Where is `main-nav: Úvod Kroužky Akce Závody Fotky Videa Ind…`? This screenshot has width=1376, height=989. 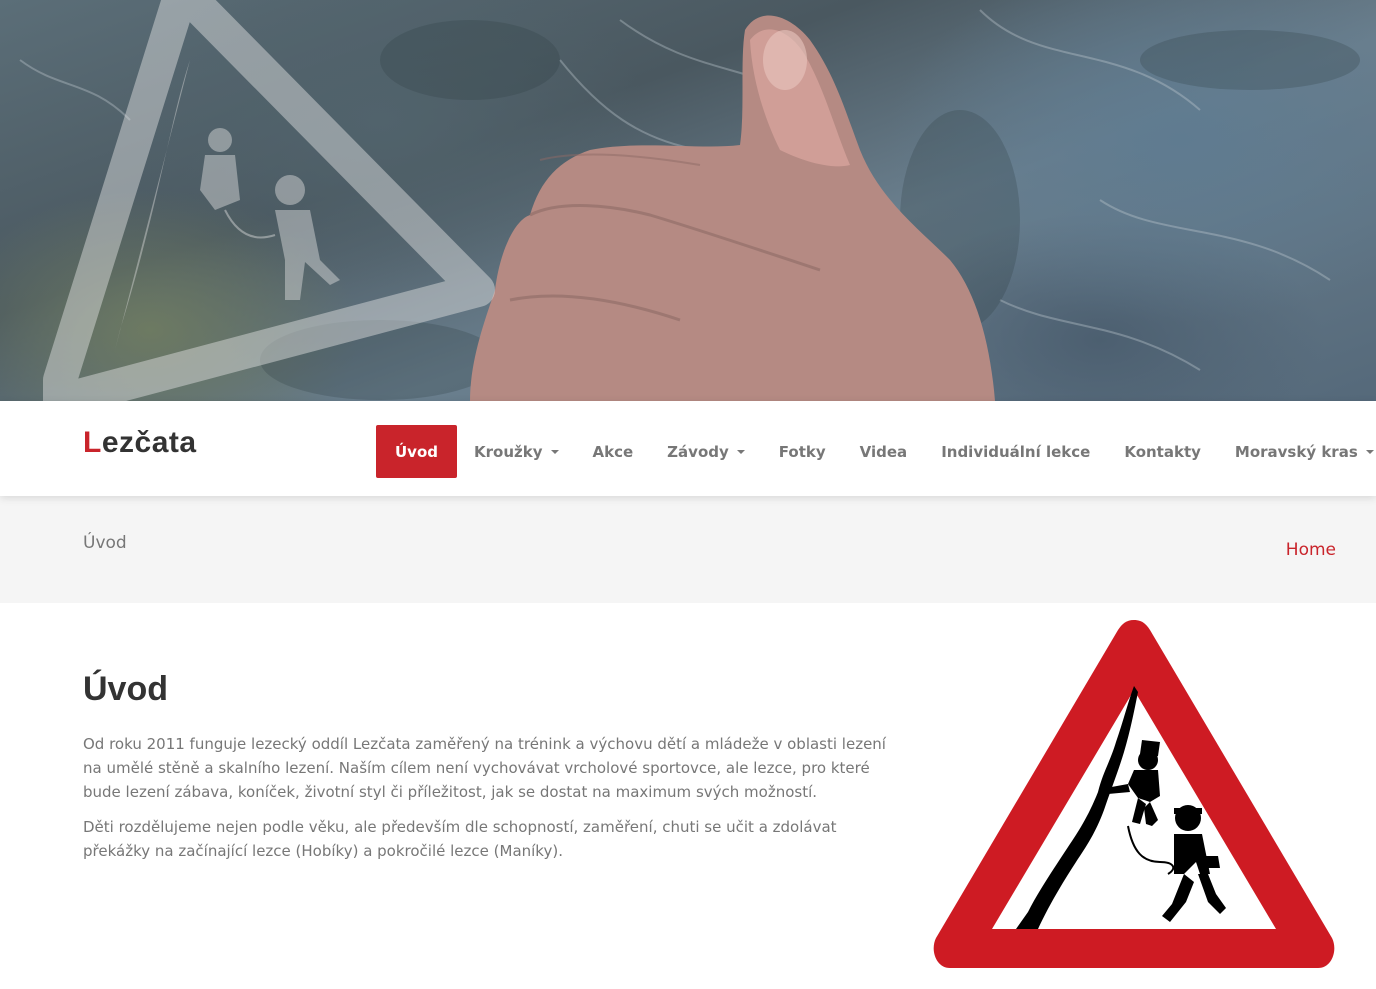
main-nav: Úvod Kroužky Akce Závody Fotky Videa Ind… is located at coordinates (876, 451).